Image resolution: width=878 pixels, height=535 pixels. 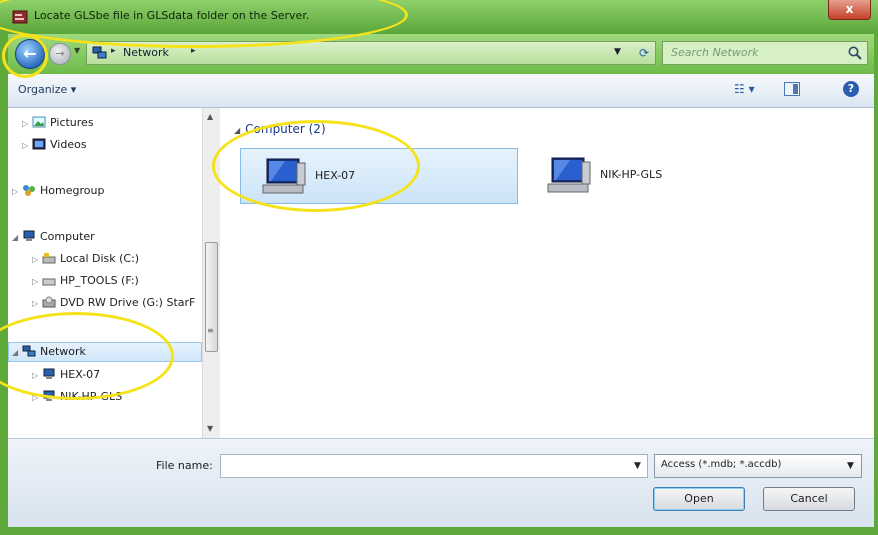 What do you see at coordinates (617, 52) in the screenshot?
I see `address-dropdown-icon: ▼` at bounding box center [617, 52].